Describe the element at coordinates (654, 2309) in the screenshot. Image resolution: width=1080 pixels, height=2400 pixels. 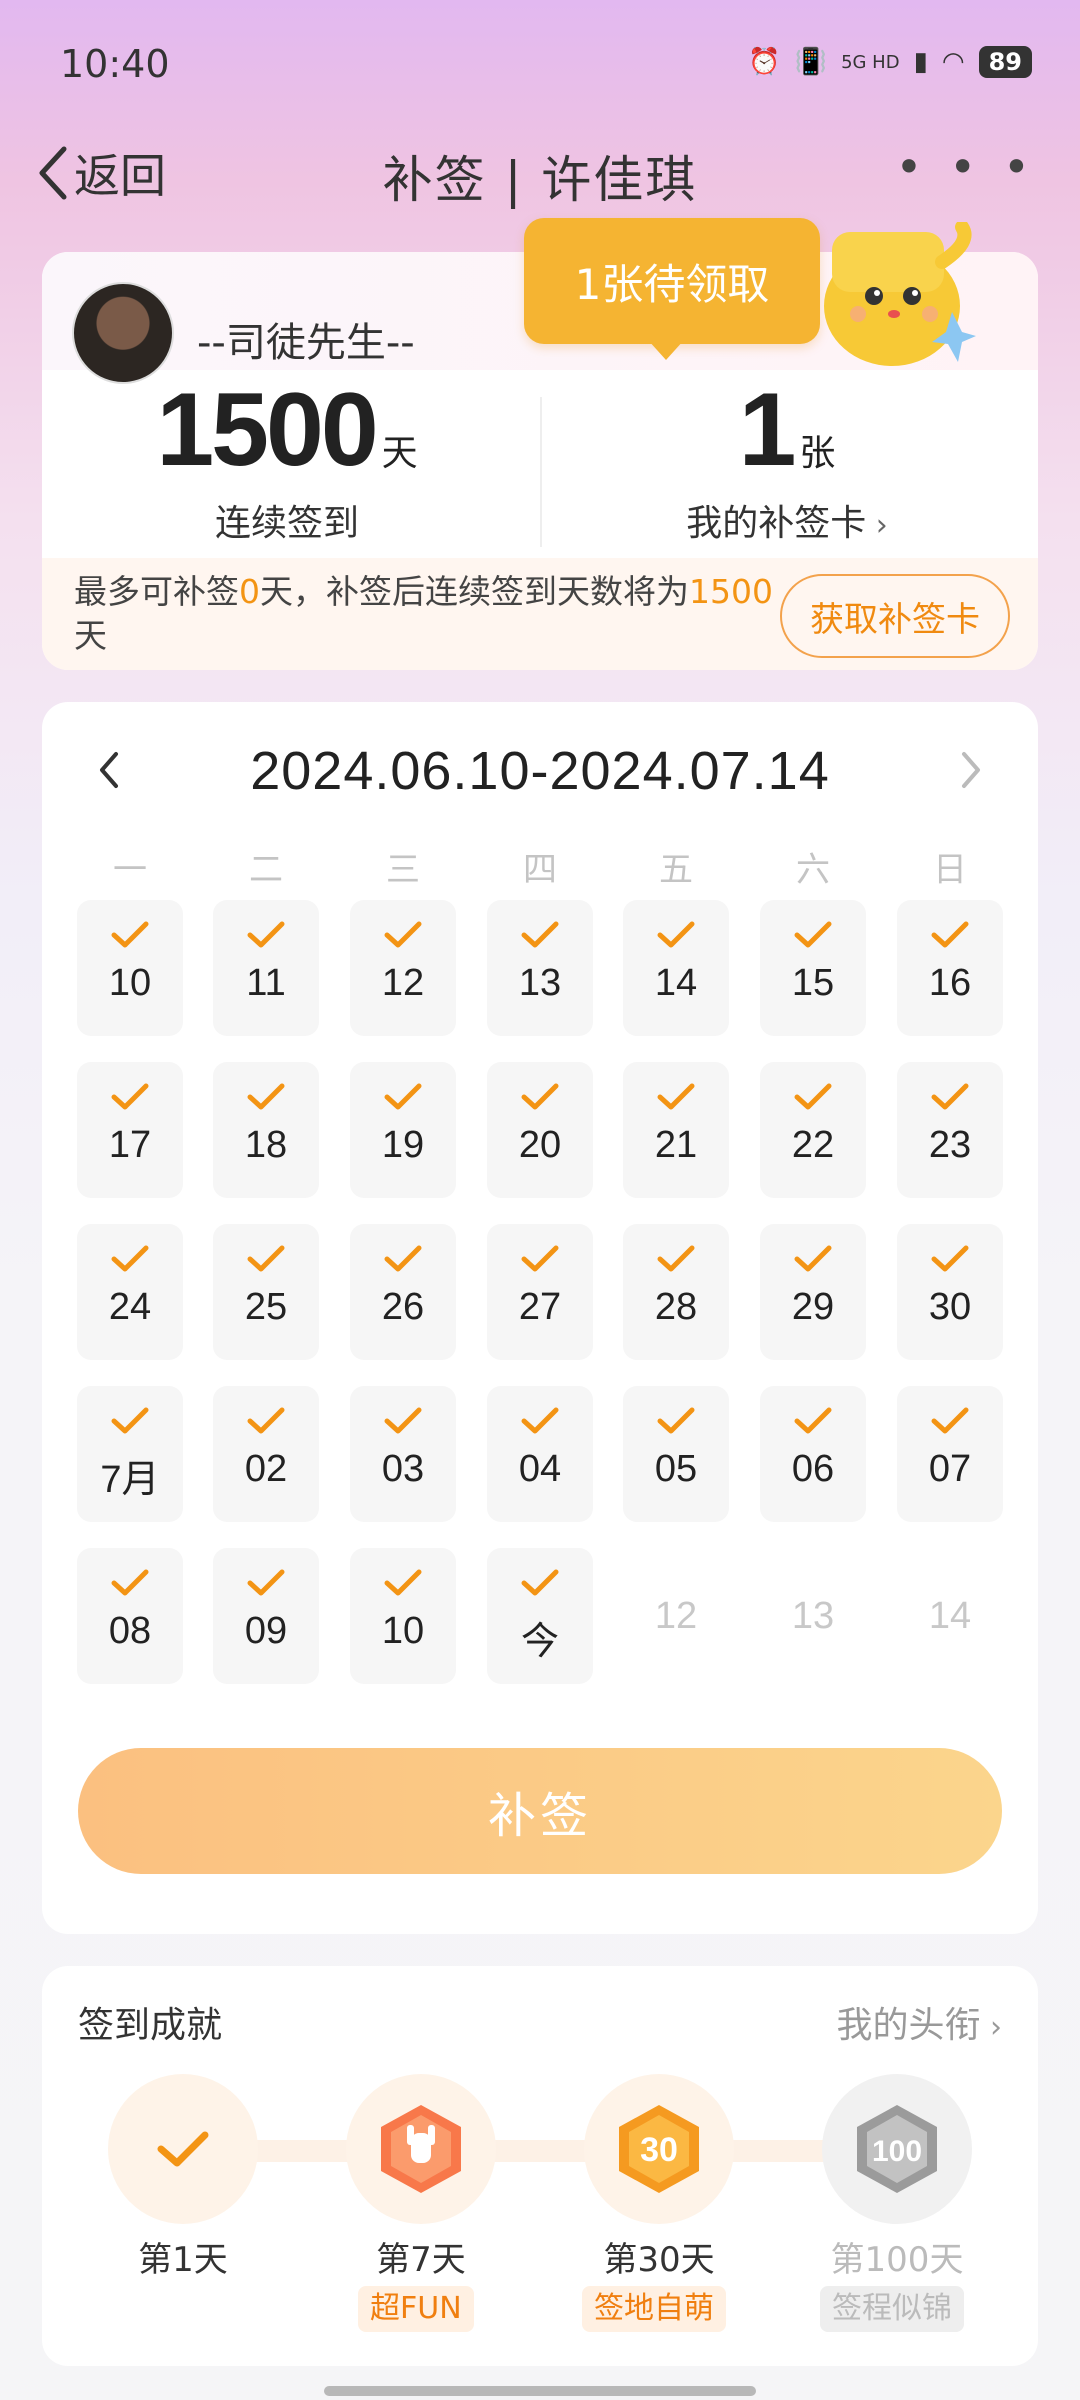
I see `achievement-tag-30: 签地自萌` at that location.